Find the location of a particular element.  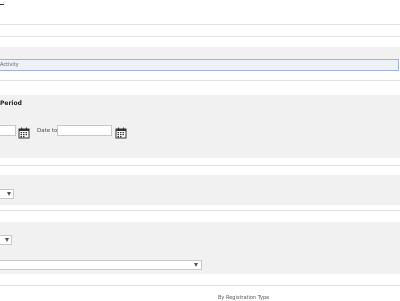

header-band is located at coordinates (200, 53).